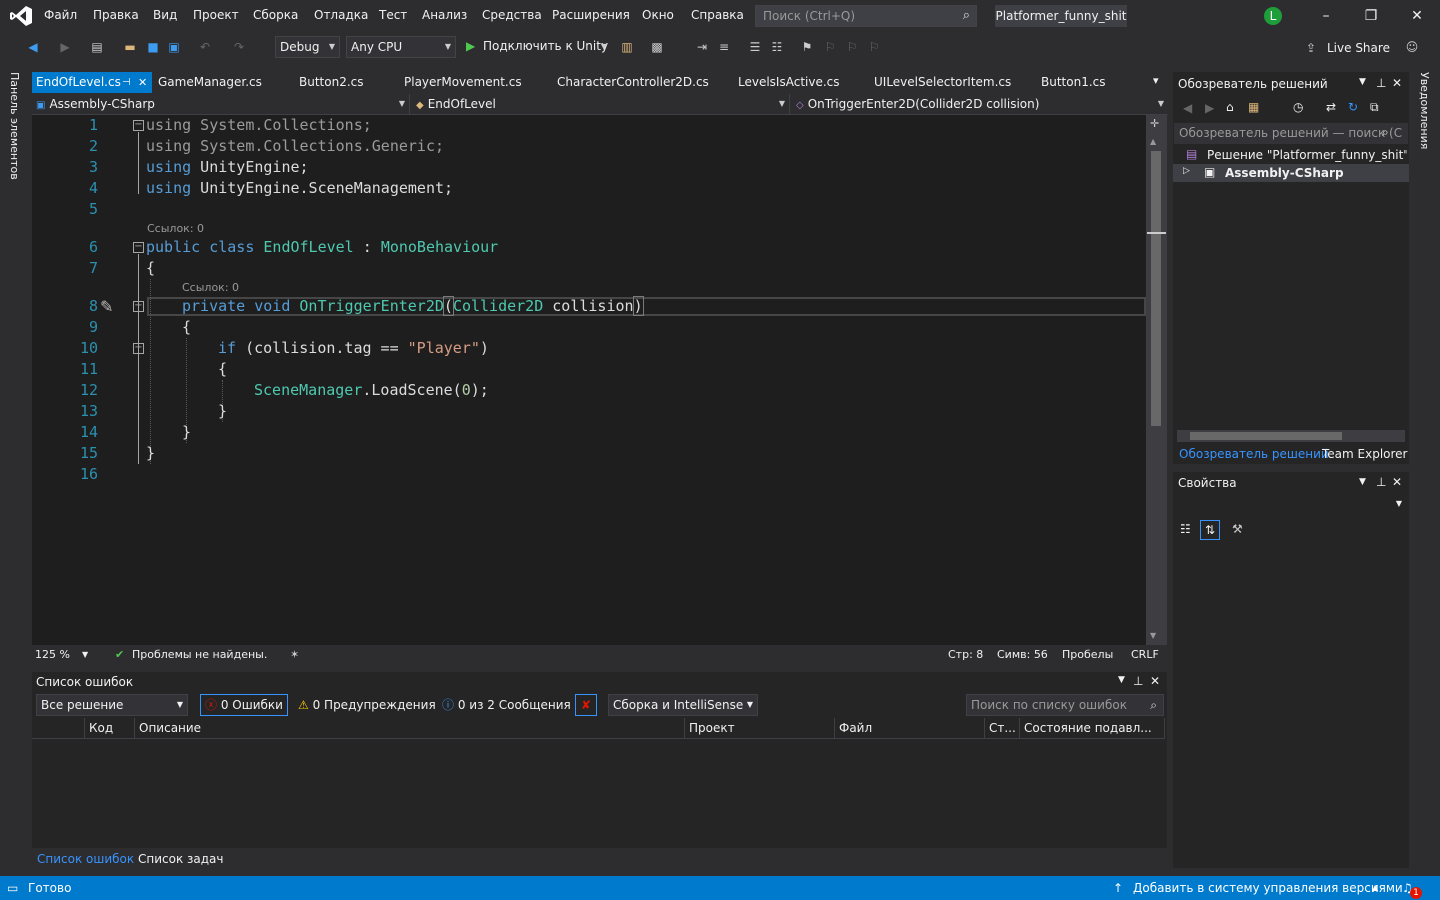  I want to click on alphabetical-icon: ⇅, so click(1210, 530).